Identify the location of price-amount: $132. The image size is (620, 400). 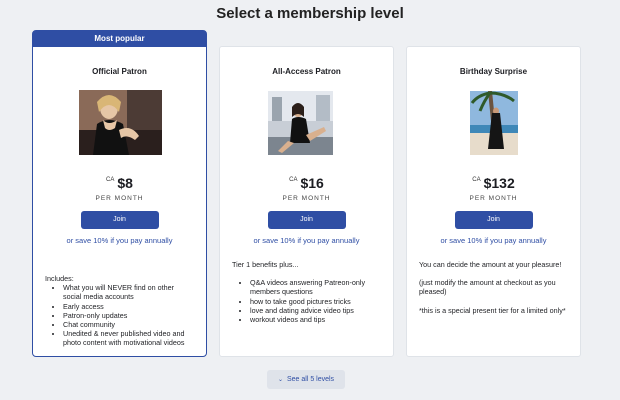
(499, 183).